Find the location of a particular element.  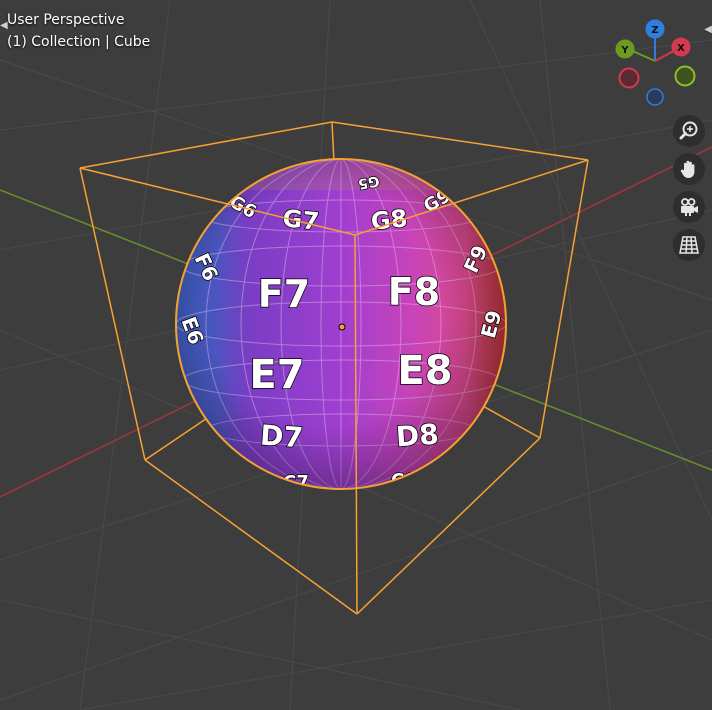

gizmo-axis-neg-x is located at coordinates (629, 78).